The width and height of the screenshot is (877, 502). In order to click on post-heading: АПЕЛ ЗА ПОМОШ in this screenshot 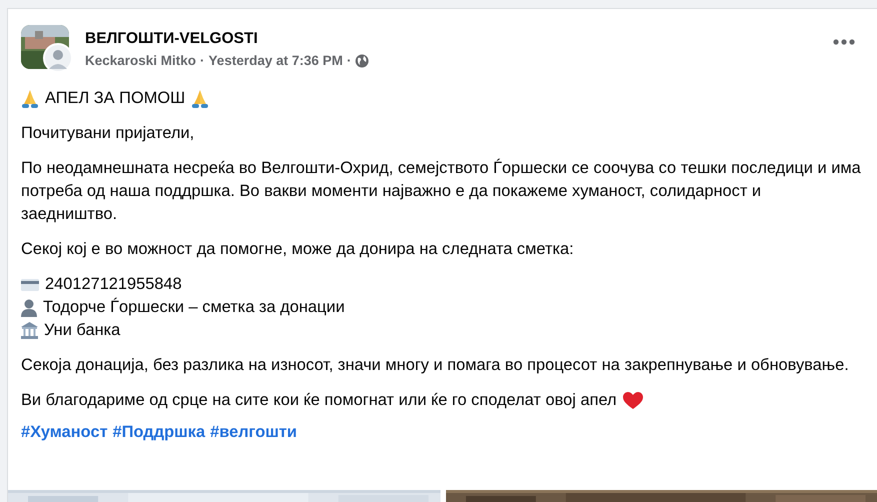, I will do `click(115, 98)`.